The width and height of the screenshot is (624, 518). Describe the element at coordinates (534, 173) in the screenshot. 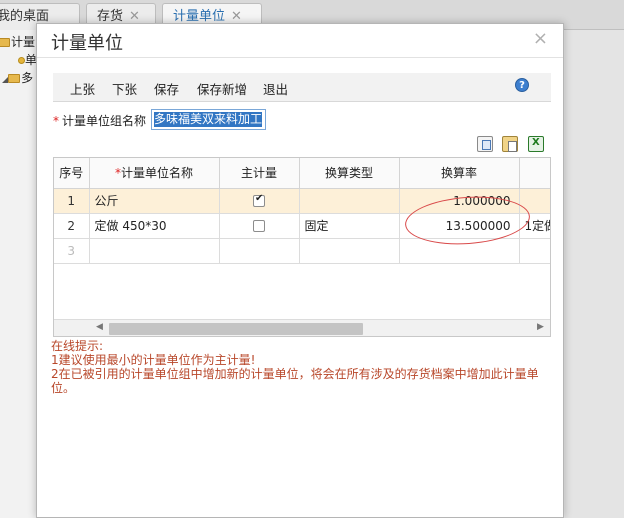

I see `col-extra` at that location.